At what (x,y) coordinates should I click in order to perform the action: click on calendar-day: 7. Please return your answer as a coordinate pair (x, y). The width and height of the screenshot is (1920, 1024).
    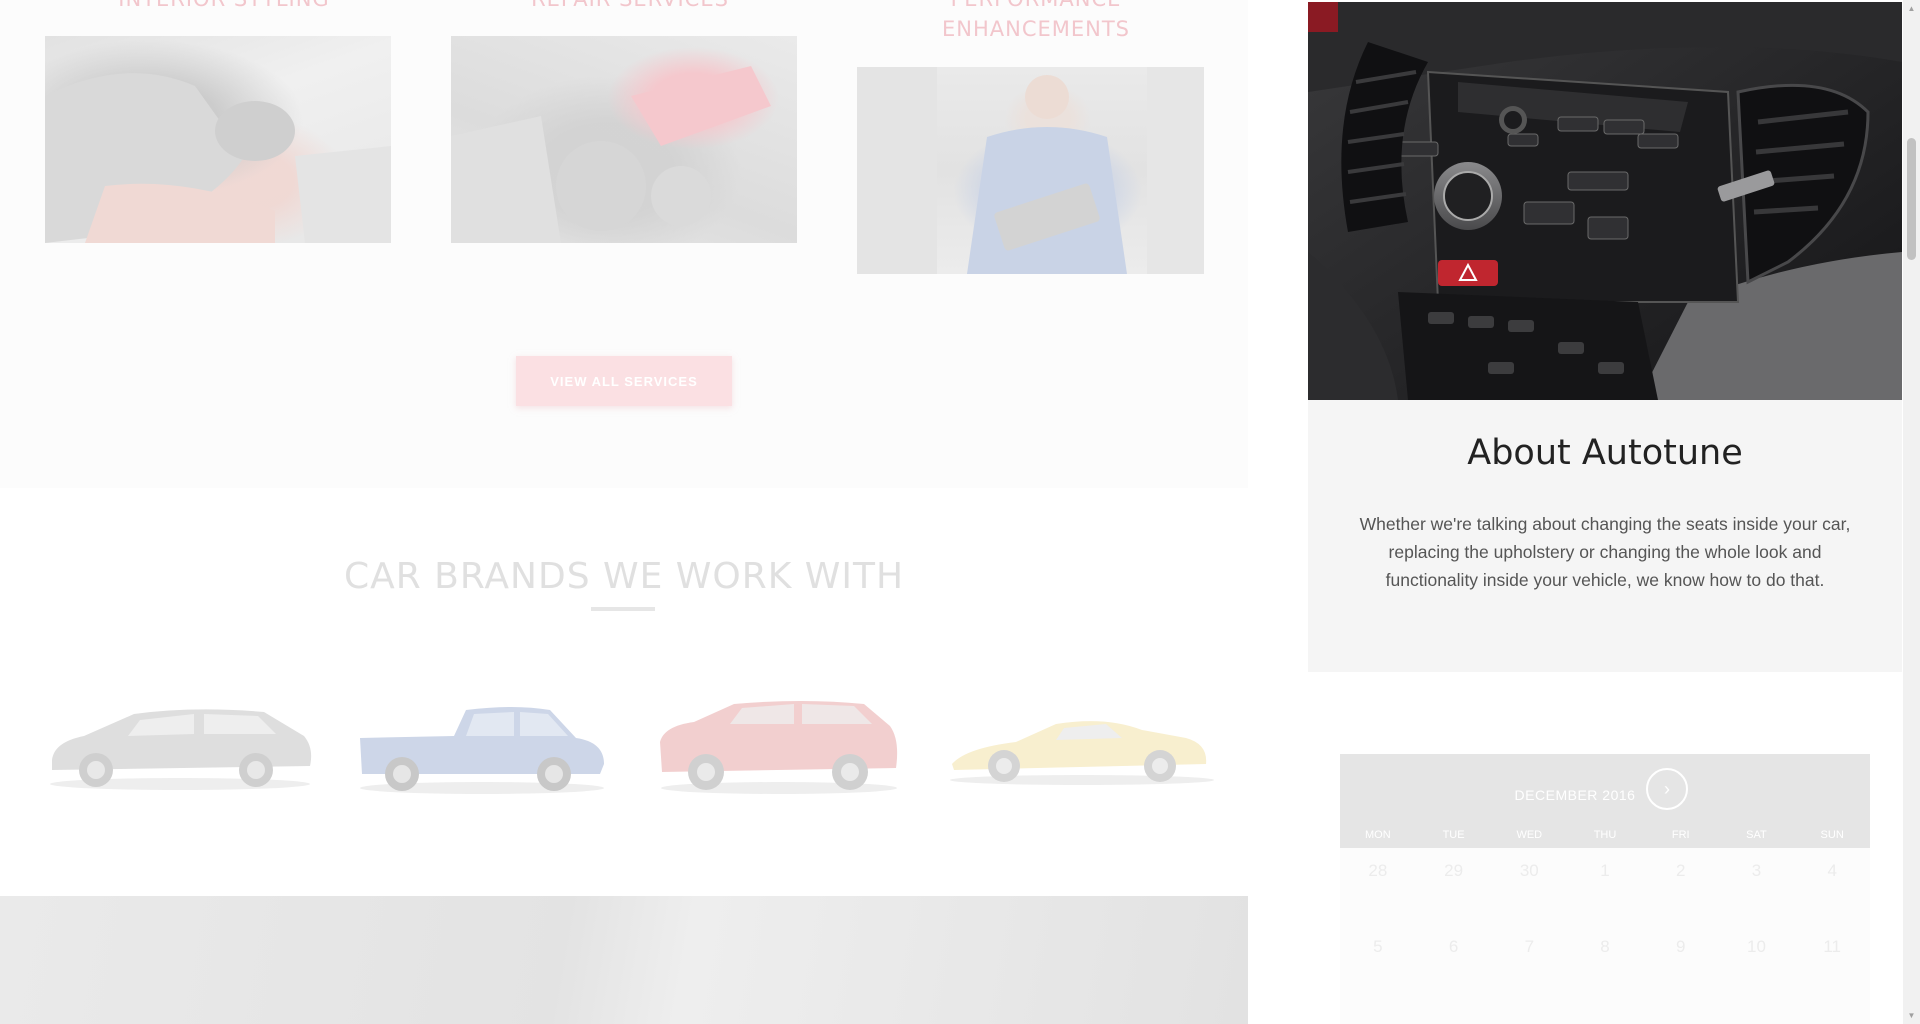
    Looking at the image, I should click on (1529, 962).